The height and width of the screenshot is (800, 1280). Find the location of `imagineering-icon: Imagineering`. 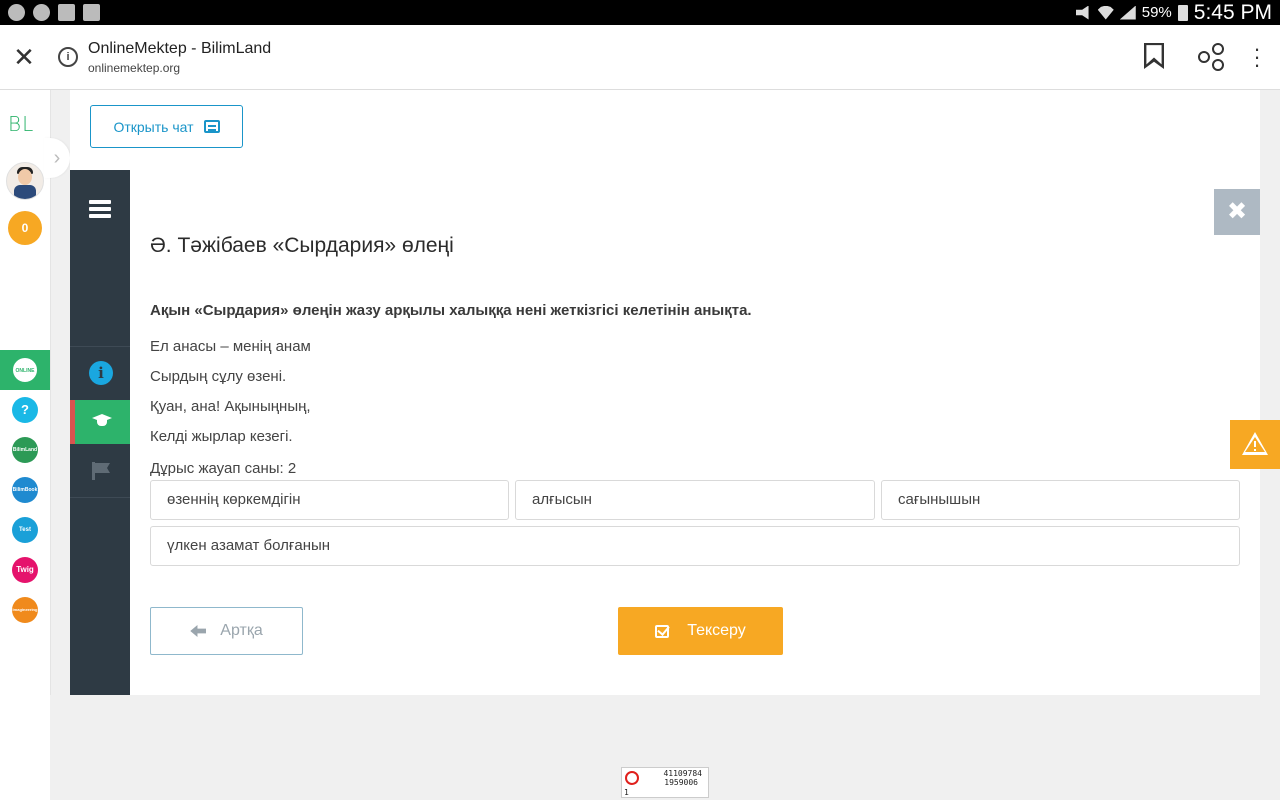

imagineering-icon: Imagineering is located at coordinates (25, 610).